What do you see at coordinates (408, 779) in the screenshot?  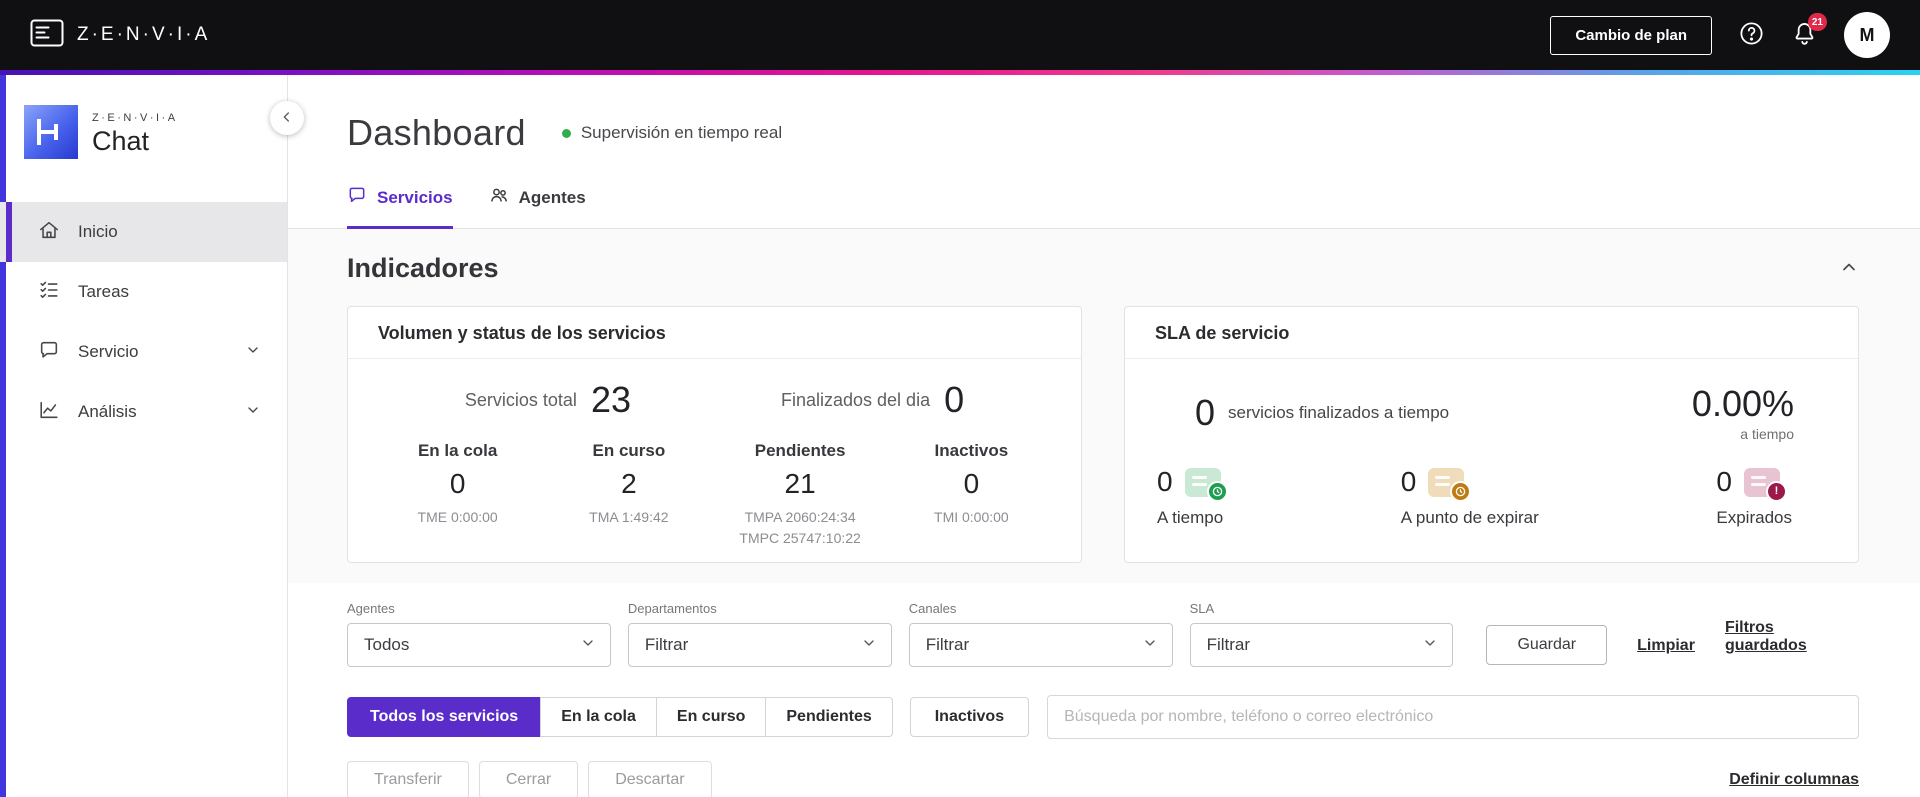 I see `transfer-button: Transferir` at bounding box center [408, 779].